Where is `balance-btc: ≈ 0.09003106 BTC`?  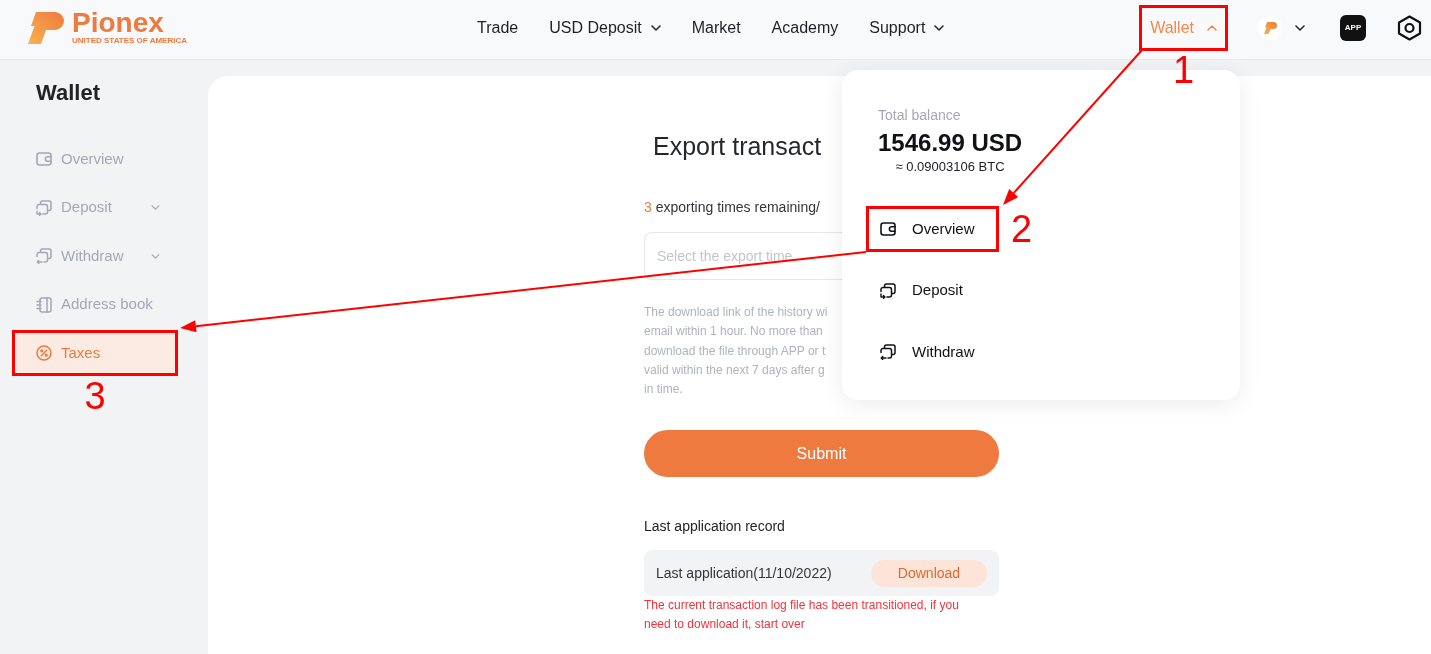
balance-btc: ≈ 0.09003106 BTC is located at coordinates (950, 167).